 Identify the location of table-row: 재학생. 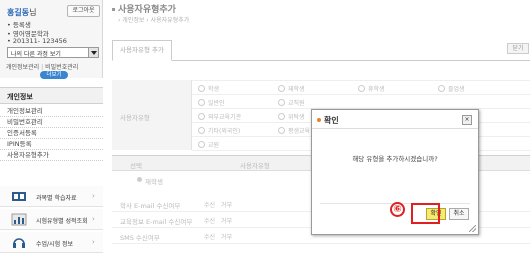
(154, 182).